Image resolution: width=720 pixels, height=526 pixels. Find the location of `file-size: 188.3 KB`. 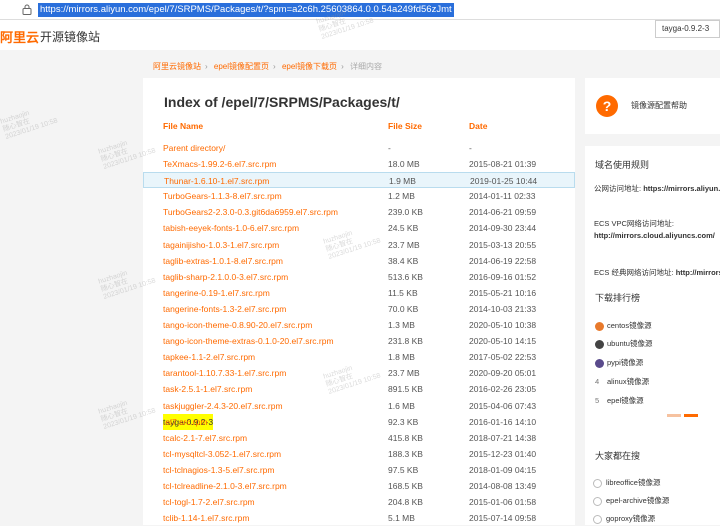

file-size: 188.3 KB is located at coordinates (405, 453).